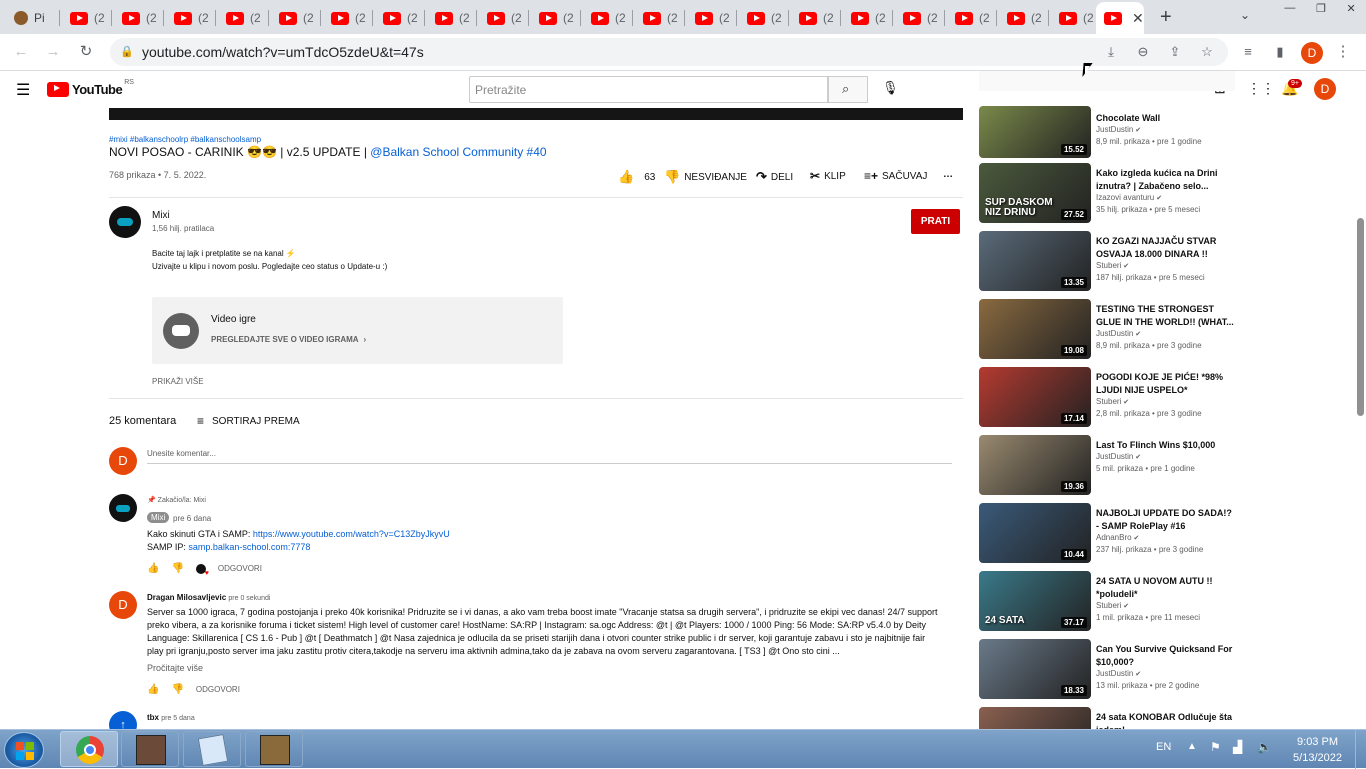 This screenshot has width=1366, height=769. Describe the element at coordinates (248, 421) in the screenshot. I see `sort-button: ≡ SORTIRAJ PREMA` at that location.